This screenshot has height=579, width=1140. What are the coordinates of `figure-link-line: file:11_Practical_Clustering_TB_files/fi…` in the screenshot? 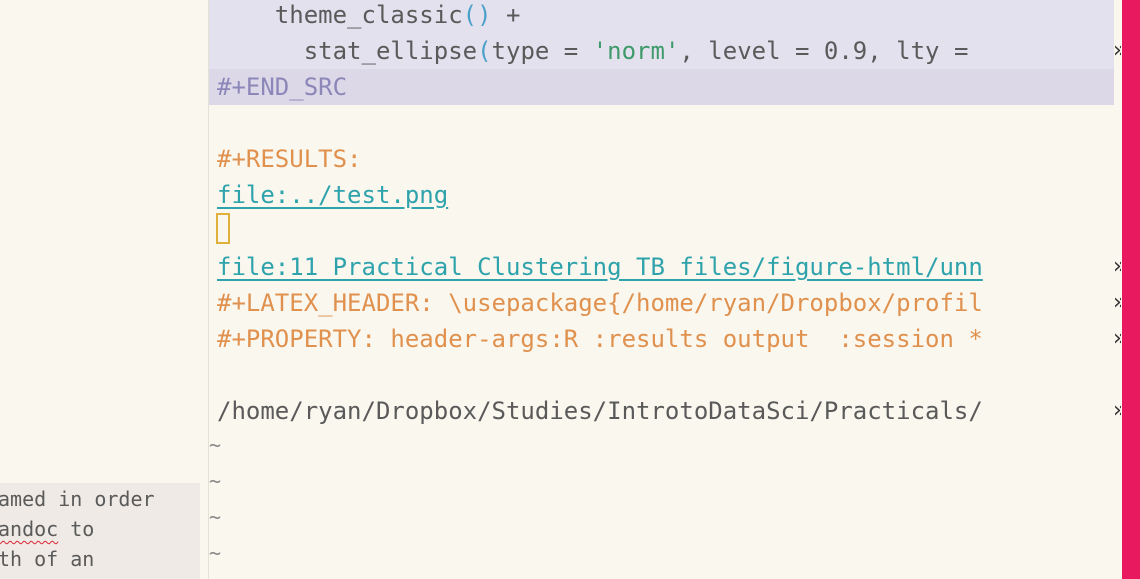 It's located at (661, 267).